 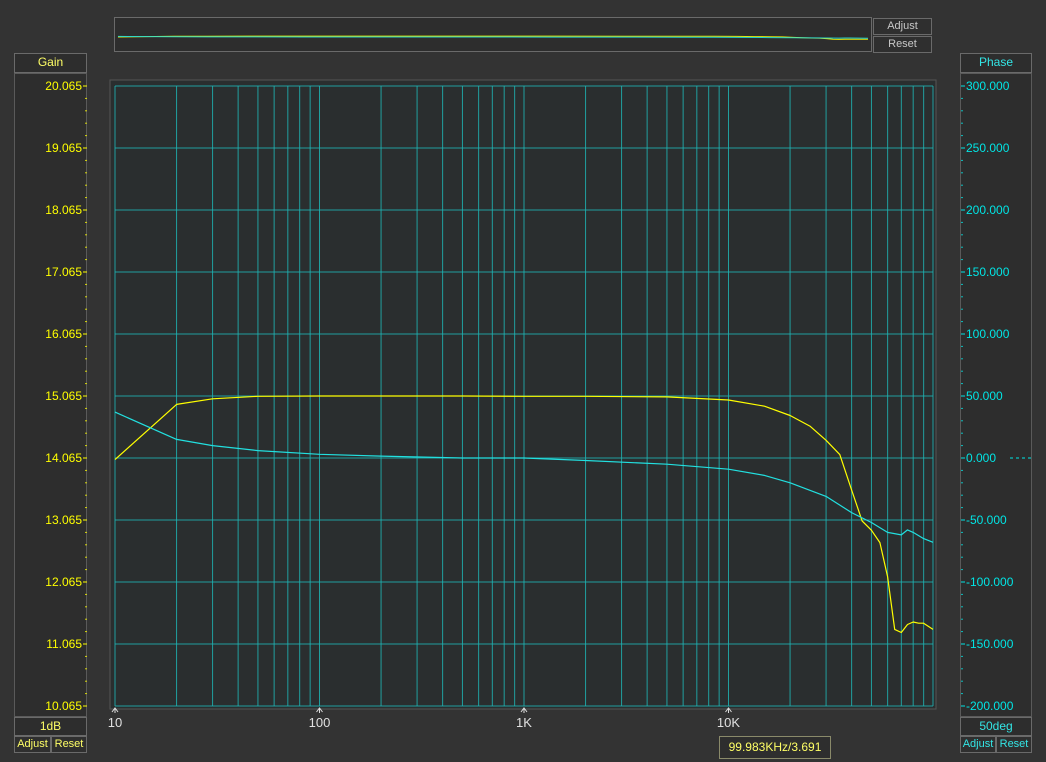 What do you see at coordinates (63, 396) in the screenshot?
I see `gain-tick-label: 15.065` at bounding box center [63, 396].